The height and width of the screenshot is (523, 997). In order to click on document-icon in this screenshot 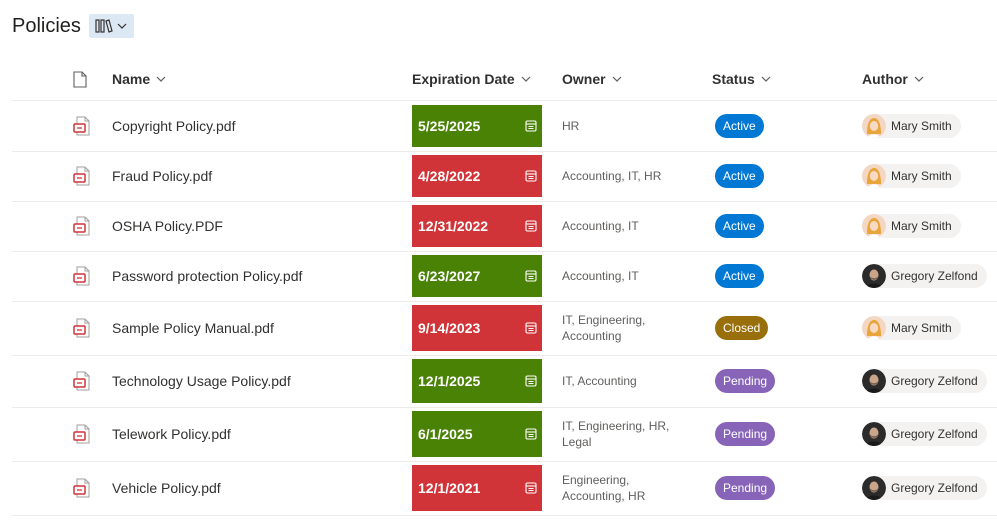, I will do `click(80, 79)`.